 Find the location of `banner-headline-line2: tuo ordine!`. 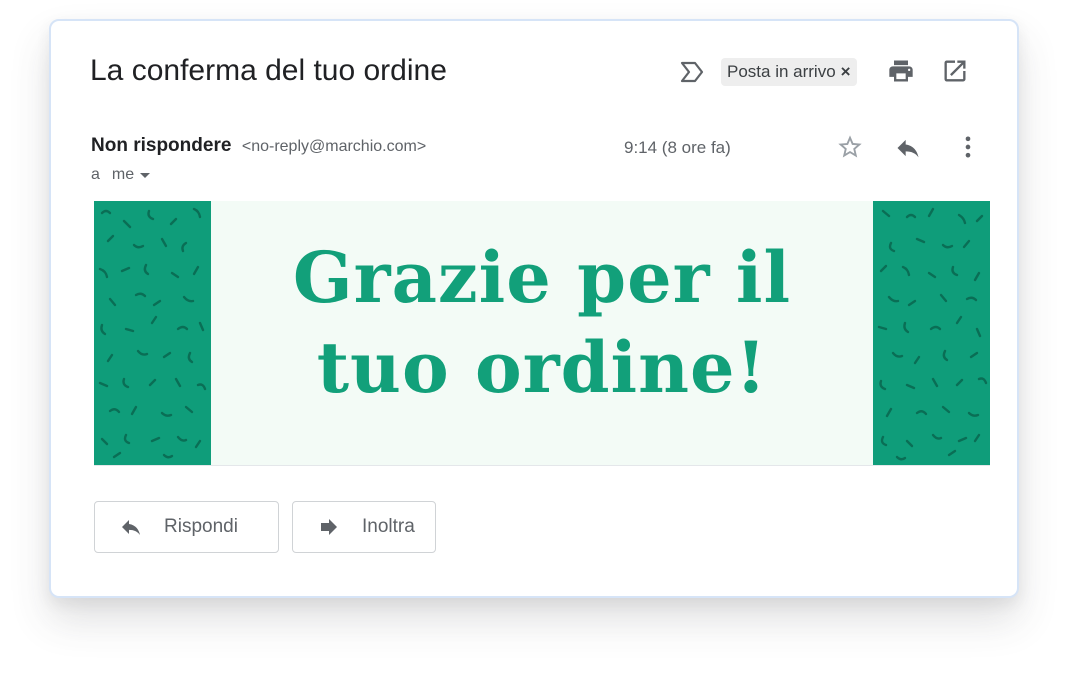

banner-headline-line2: tuo ordine! is located at coordinates (542, 367).